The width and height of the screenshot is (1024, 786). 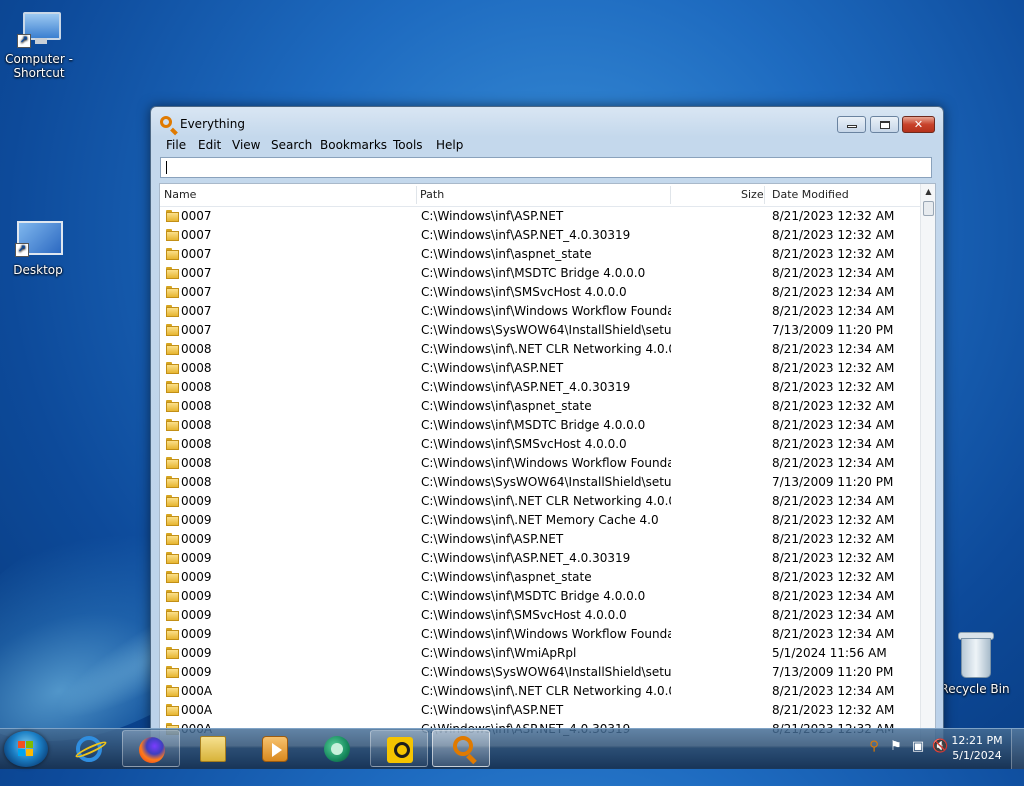 I want to click on scroll-thumb, so click(x=928, y=208).